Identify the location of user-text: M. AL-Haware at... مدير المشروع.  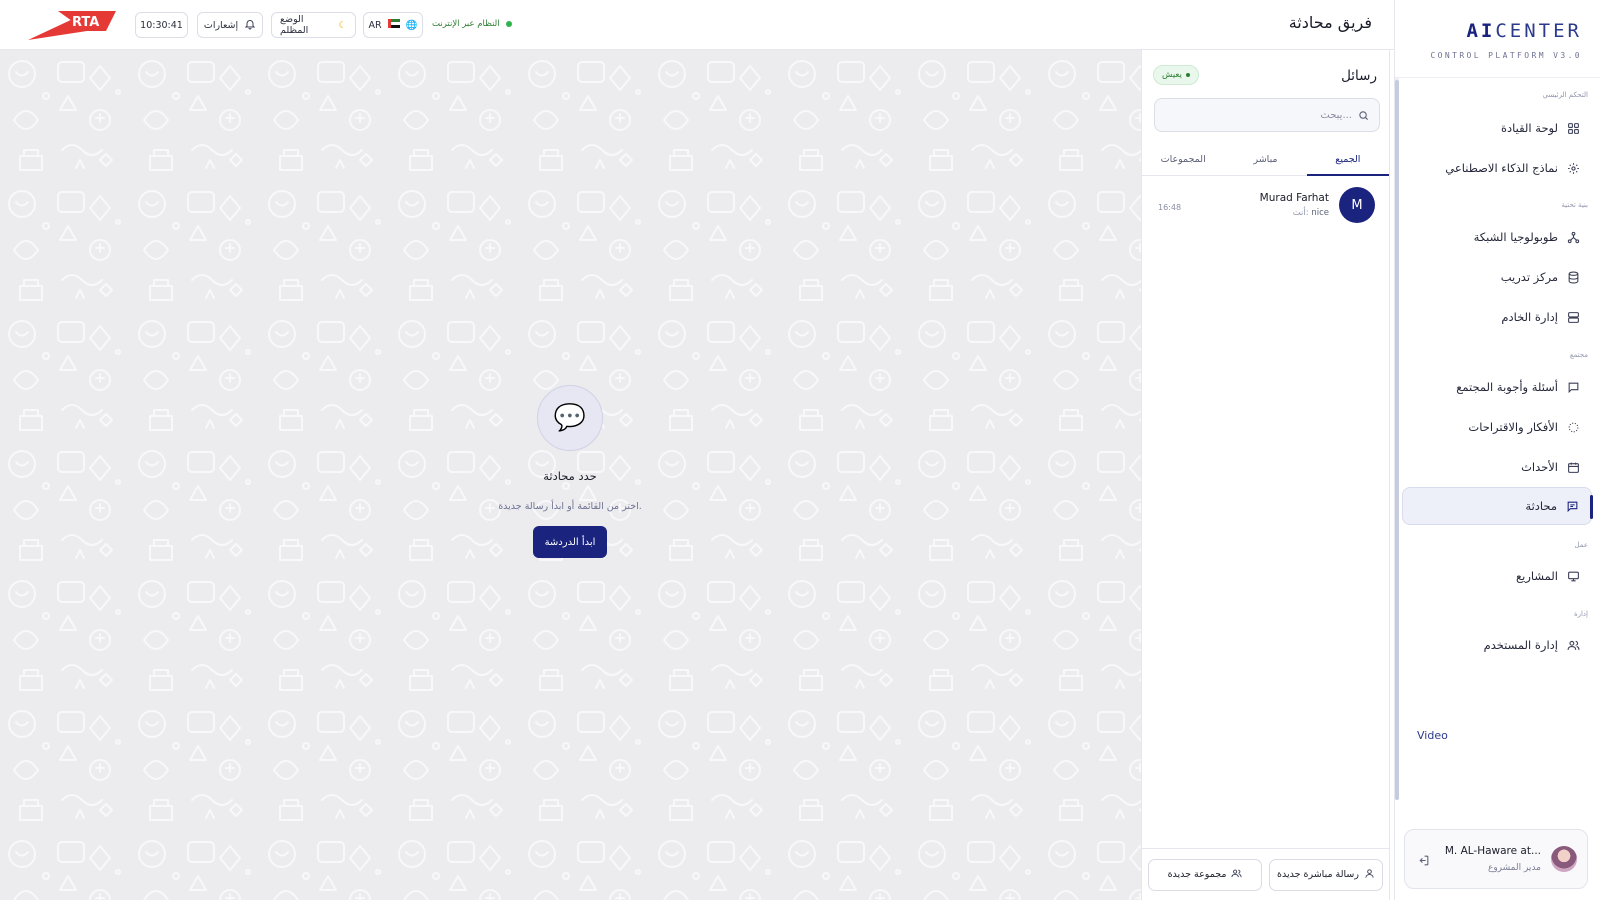
(1493, 859).